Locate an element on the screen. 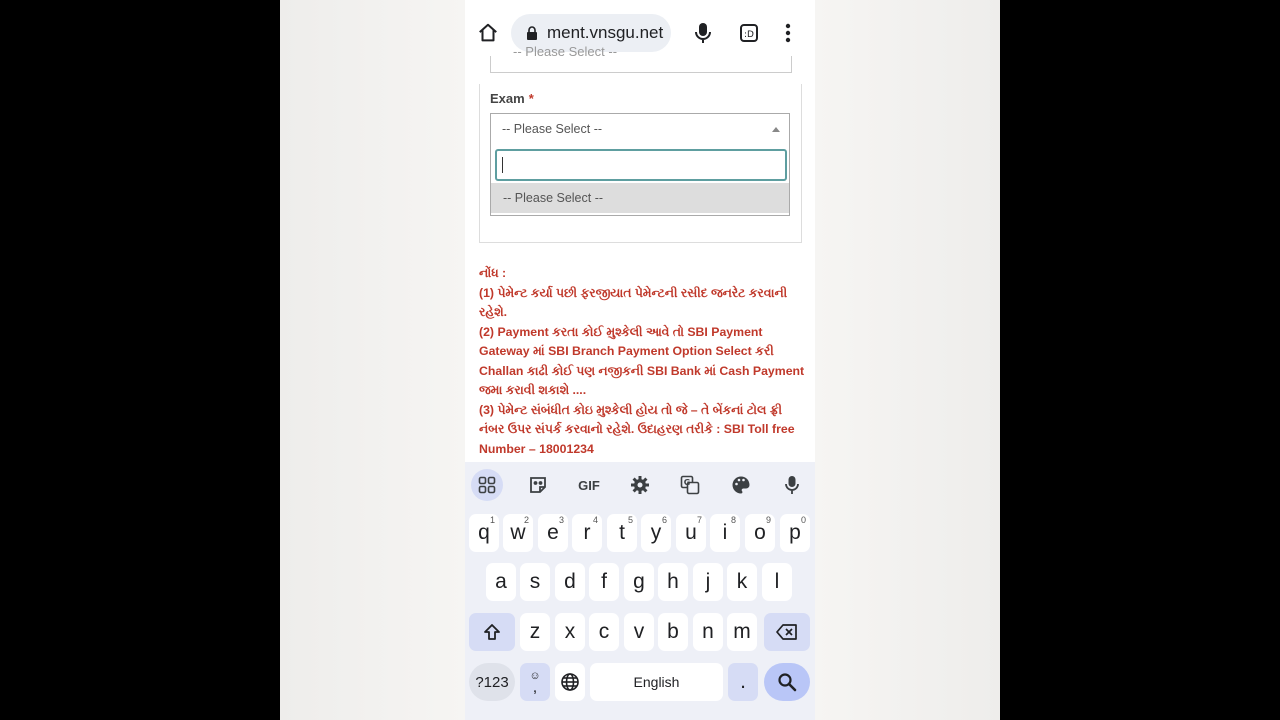 This screenshot has height=720, width=1280. key-label: p is located at coordinates (795, 532).